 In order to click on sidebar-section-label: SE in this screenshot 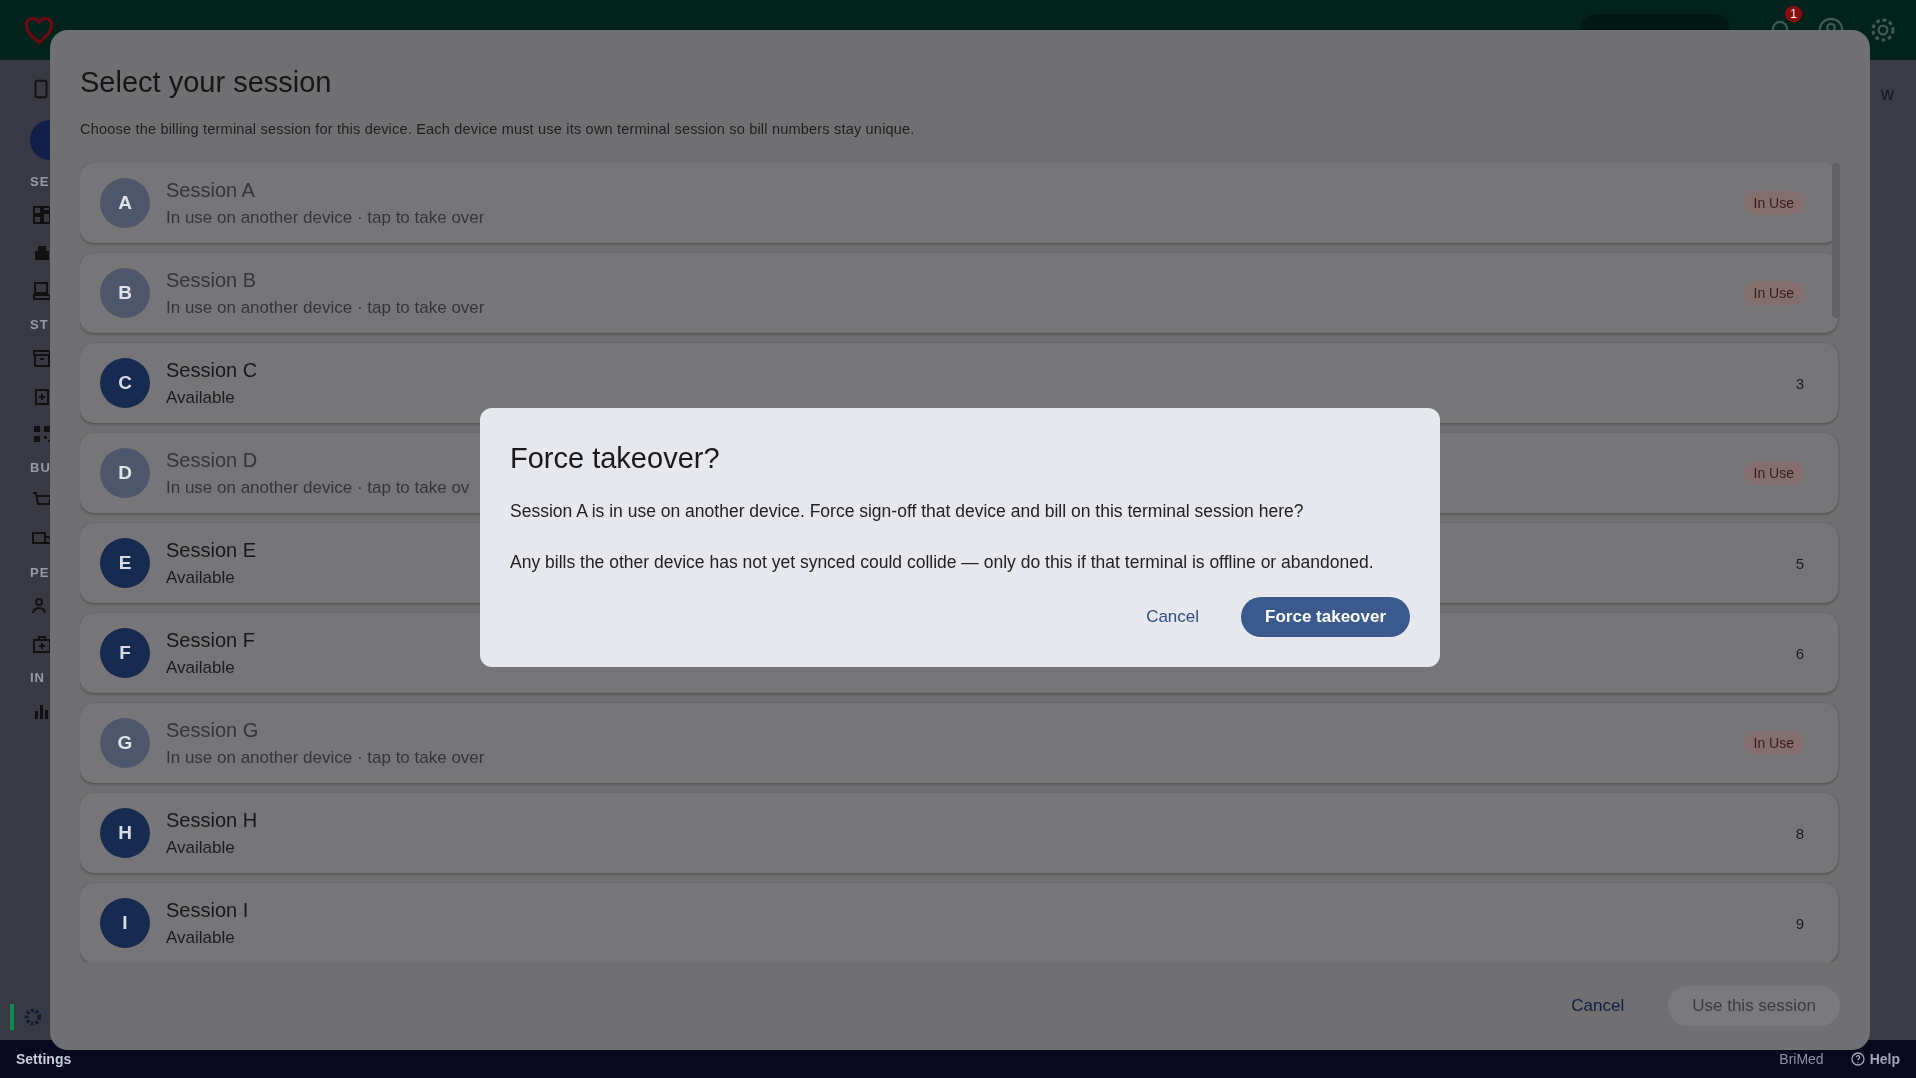, I will do `click(40, 181)`.